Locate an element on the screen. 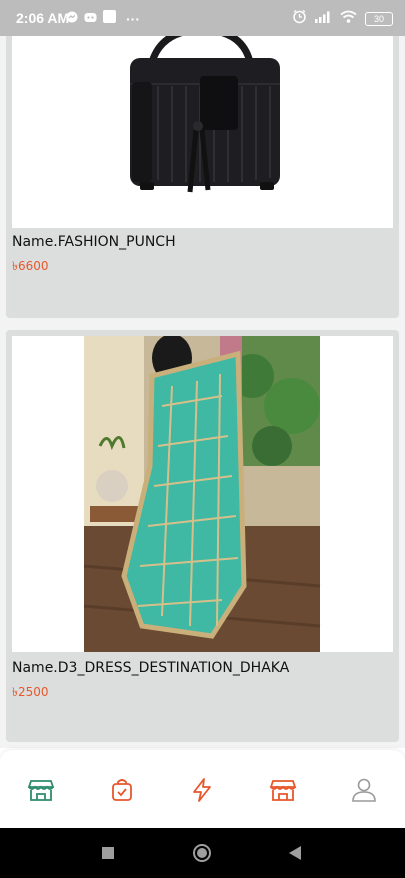  product-name: Name.FASHION_PUNCH is located at coordinates (94, 242).